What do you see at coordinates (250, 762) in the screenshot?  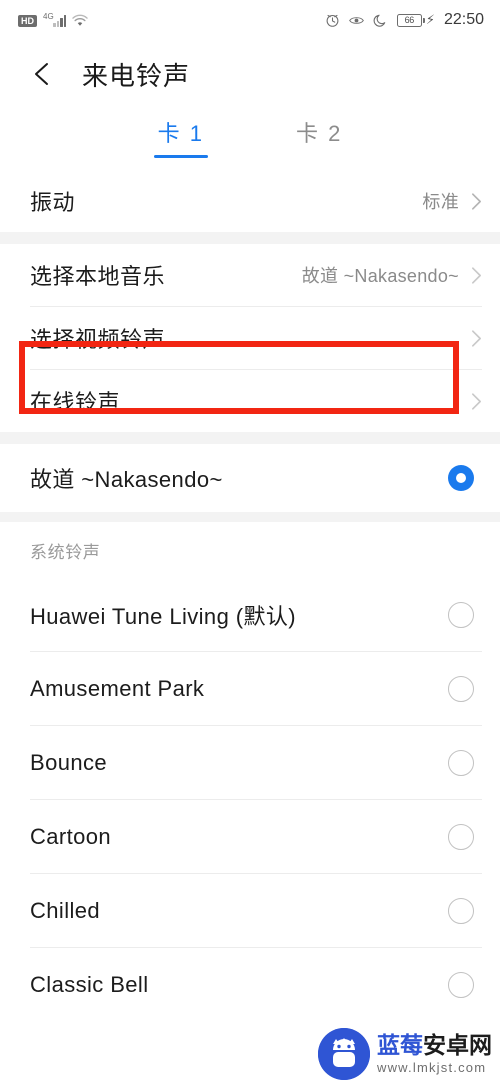 I see `list-item: Bounce` at bounding box center [250, 762].